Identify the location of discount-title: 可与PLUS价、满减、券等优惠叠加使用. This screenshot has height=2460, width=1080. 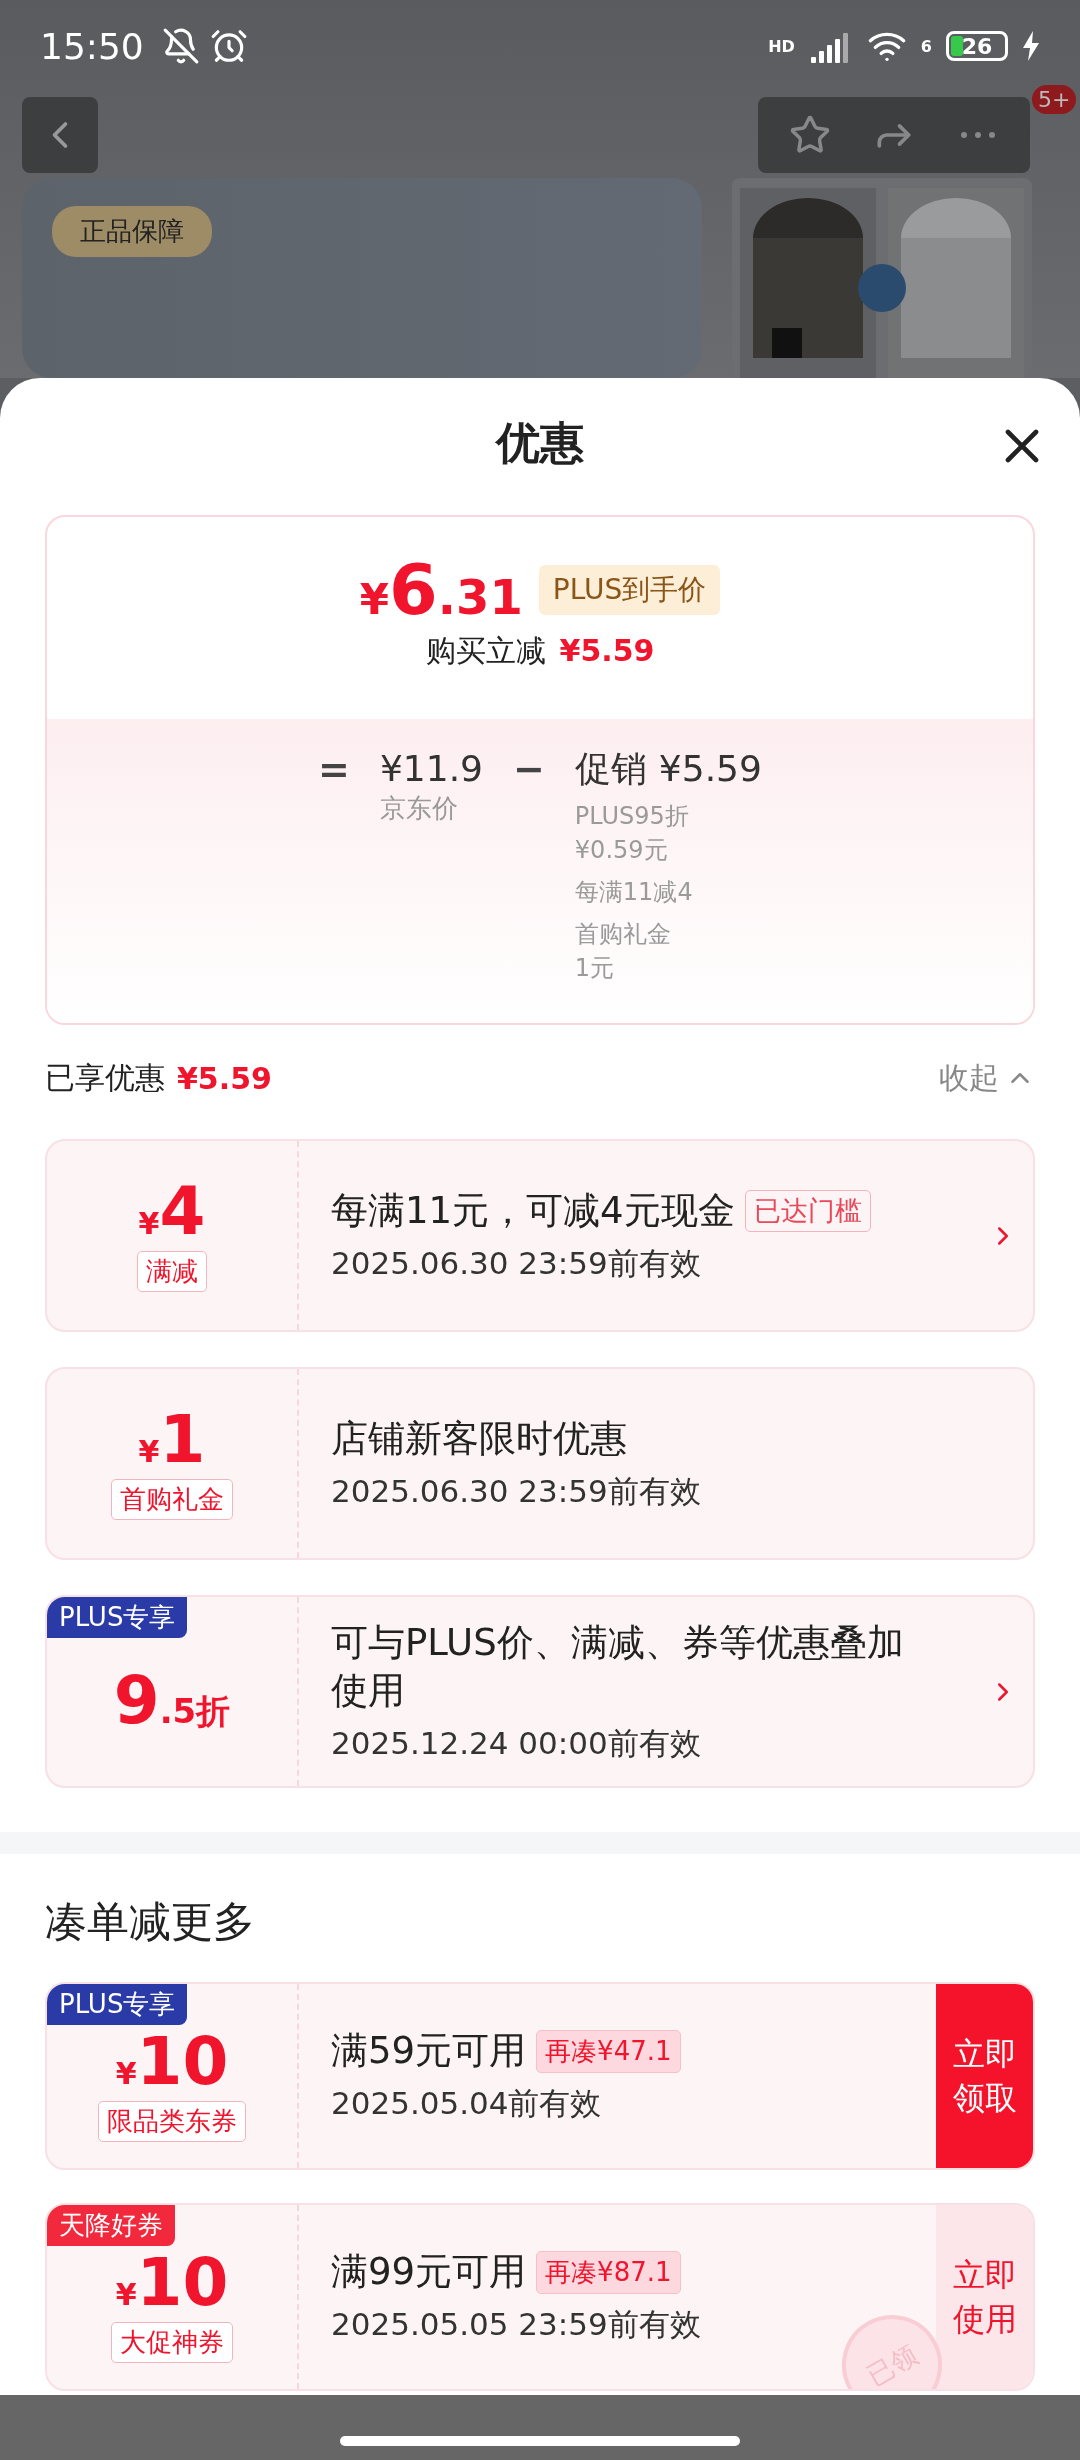
(618, 1666).